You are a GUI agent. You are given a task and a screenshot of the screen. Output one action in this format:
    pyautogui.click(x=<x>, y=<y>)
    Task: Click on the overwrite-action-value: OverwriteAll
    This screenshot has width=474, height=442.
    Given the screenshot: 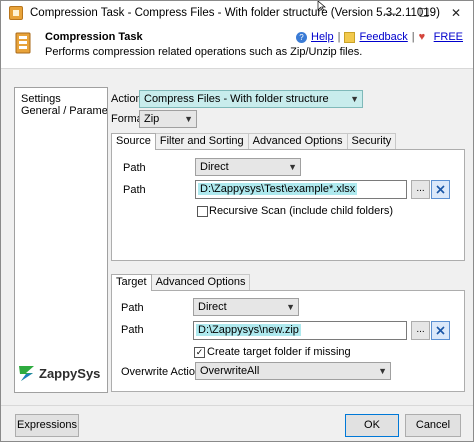 What is the action you would take?
    pyautogui.click(x=230, y=371)
    